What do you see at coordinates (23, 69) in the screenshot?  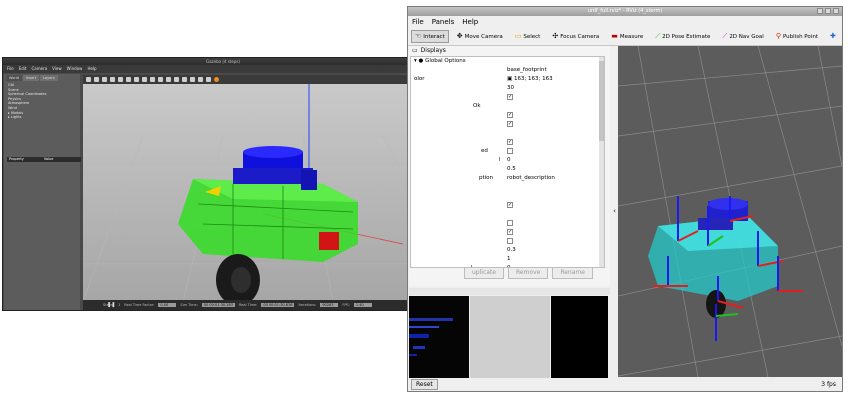 I see `gz-menu-edit: Edit` at bounding box center [23, 69].